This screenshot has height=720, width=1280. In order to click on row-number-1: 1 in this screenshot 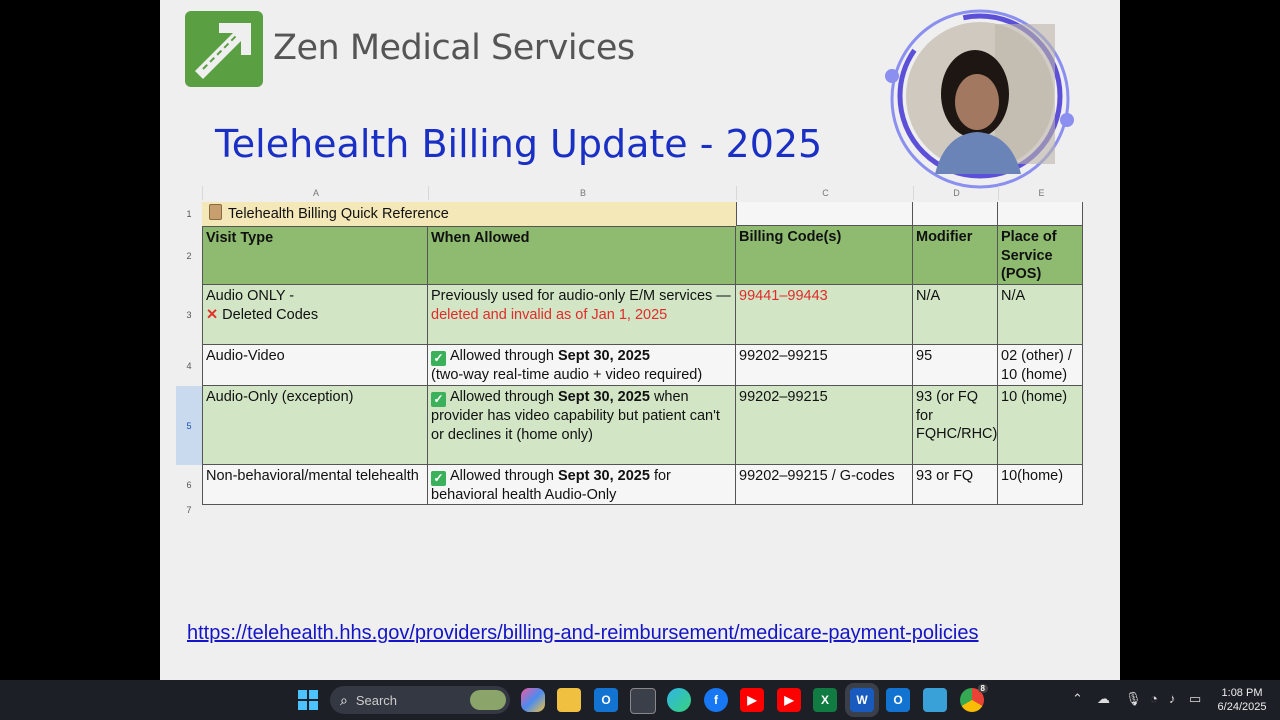, I will do `click(189, 214)`.